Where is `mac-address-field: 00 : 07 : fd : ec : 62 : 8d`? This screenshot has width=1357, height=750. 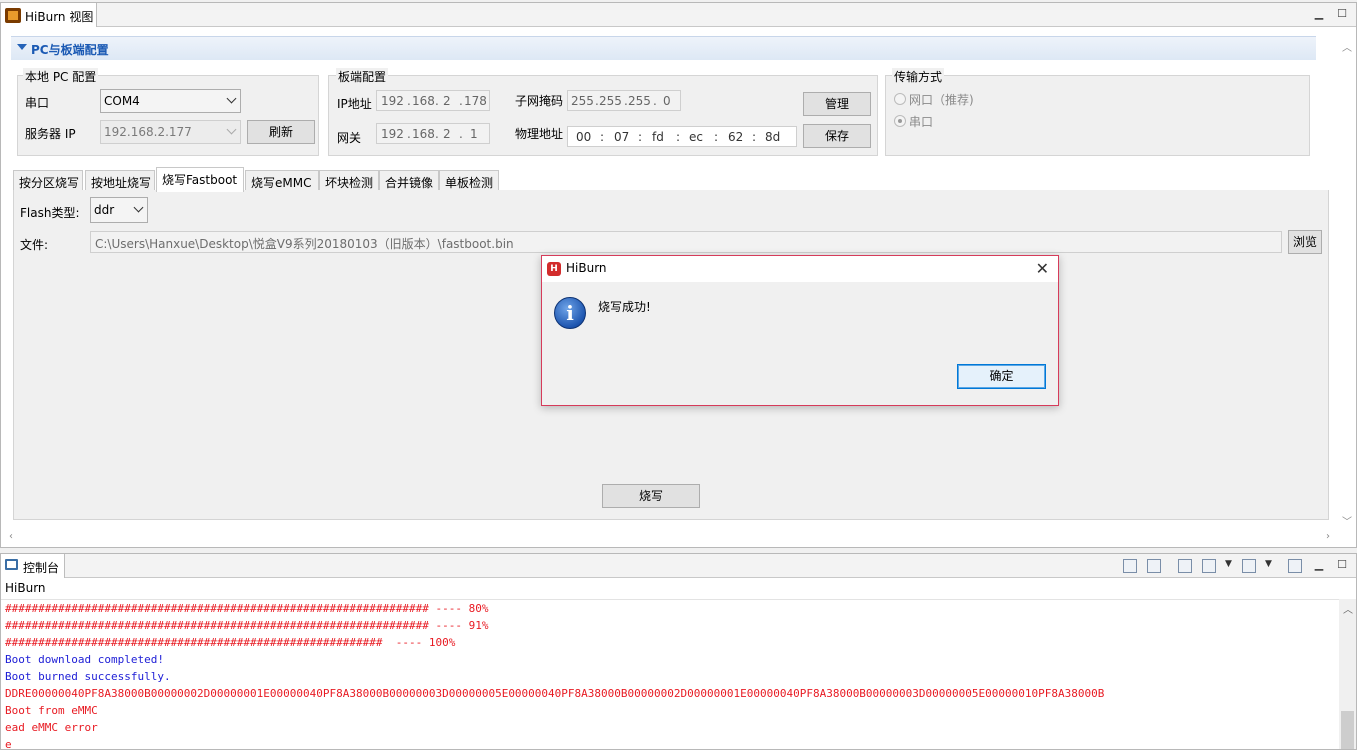 mac-address-field: 00 : 07 : fd : ec : 62 : 8d is located at coordinates (682, 136).